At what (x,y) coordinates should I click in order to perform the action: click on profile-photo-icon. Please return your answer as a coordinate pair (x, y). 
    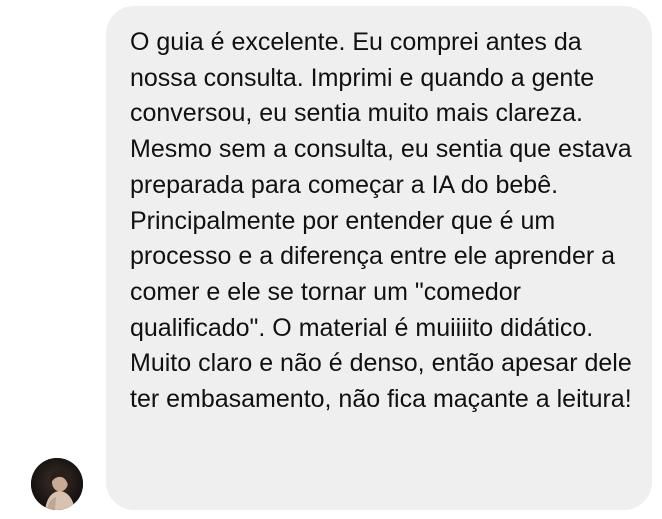
    Looking at the image, I should click on (57, 484).